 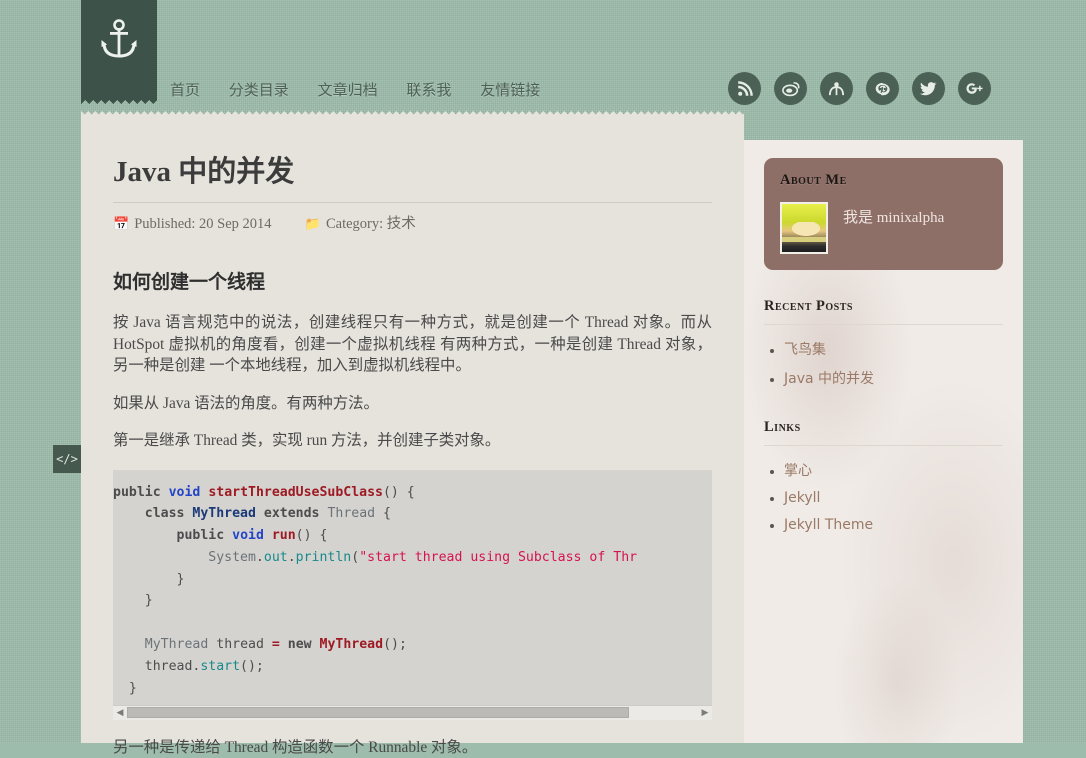 What do you see at coordinates (893, 470) in the screenshot?
I see `list-item: 掌心` at bounding box center [893, 470].